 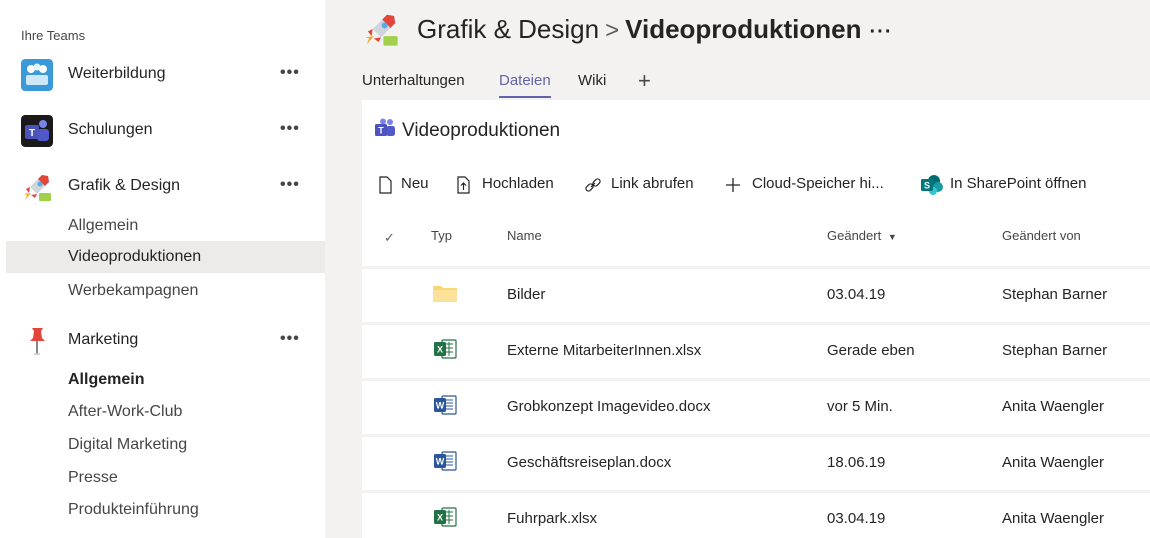 I want to click on breadcrumb: Grafik & Design > Videoproduktionen ···, so click(x=655, y=29).